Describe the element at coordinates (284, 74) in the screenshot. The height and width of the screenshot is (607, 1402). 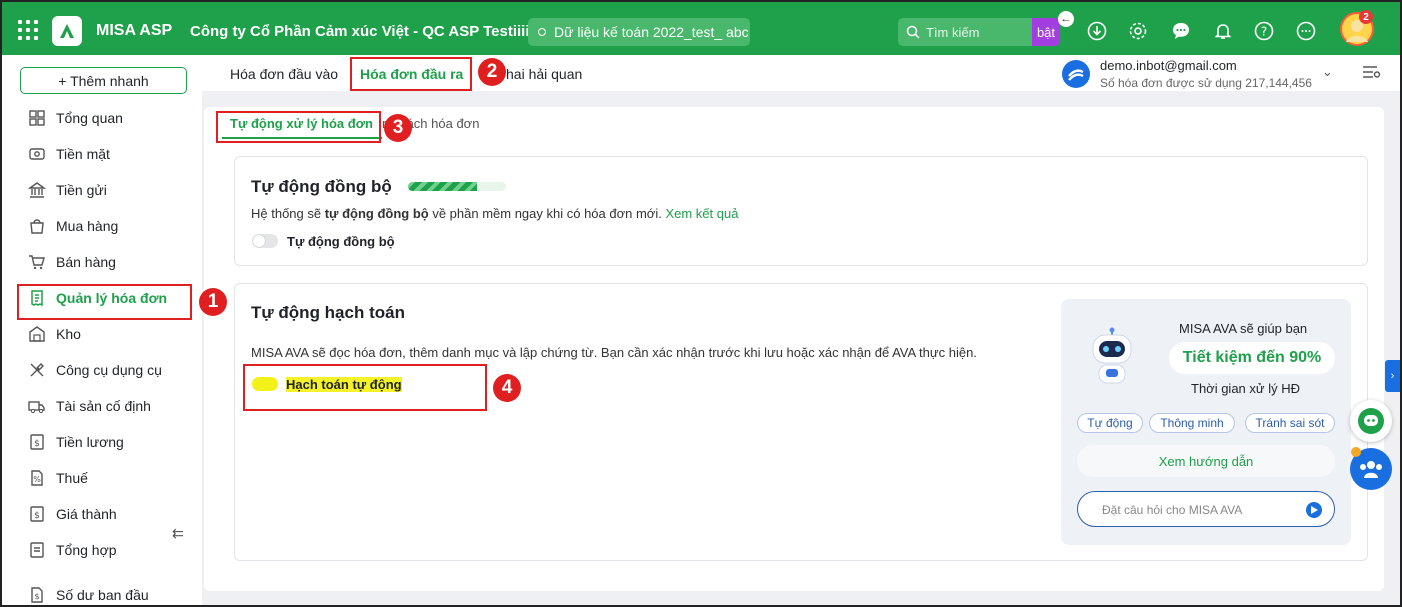
I see `tab-input-invoices: Hóa đơn đầu vào` at that location.